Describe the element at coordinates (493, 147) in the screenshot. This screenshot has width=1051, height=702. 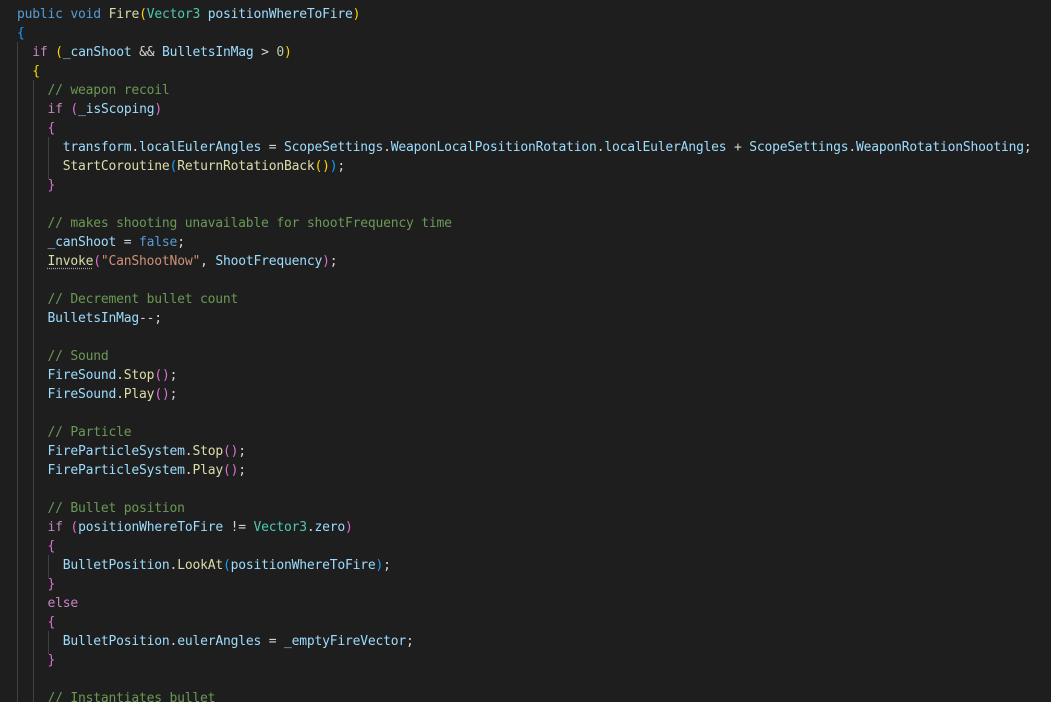
I see `code-token: WeaponLocalPositionRotation` at that location.